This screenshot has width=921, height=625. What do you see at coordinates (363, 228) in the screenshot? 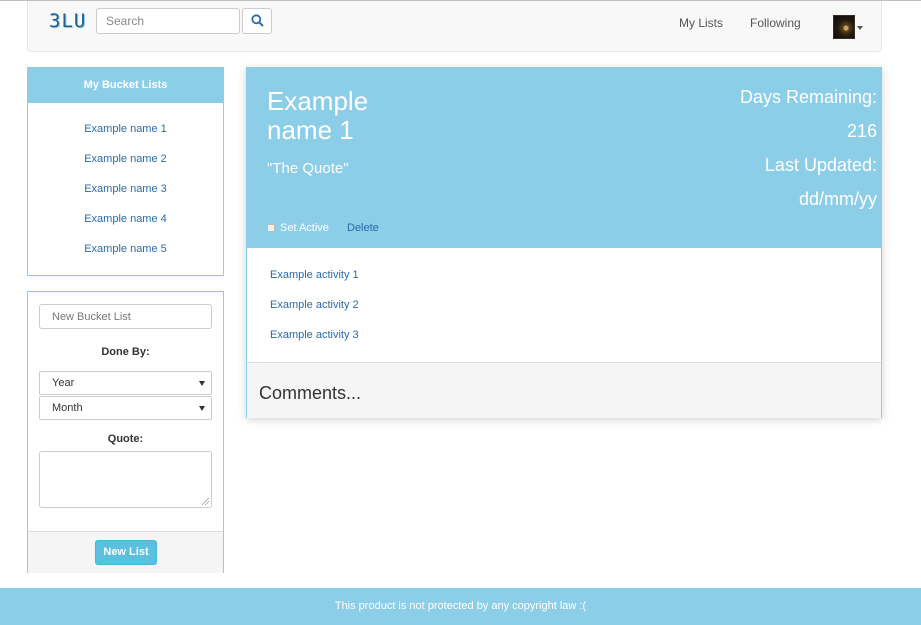
I see `delete-link: Delete` at bounding box center [363, 228].